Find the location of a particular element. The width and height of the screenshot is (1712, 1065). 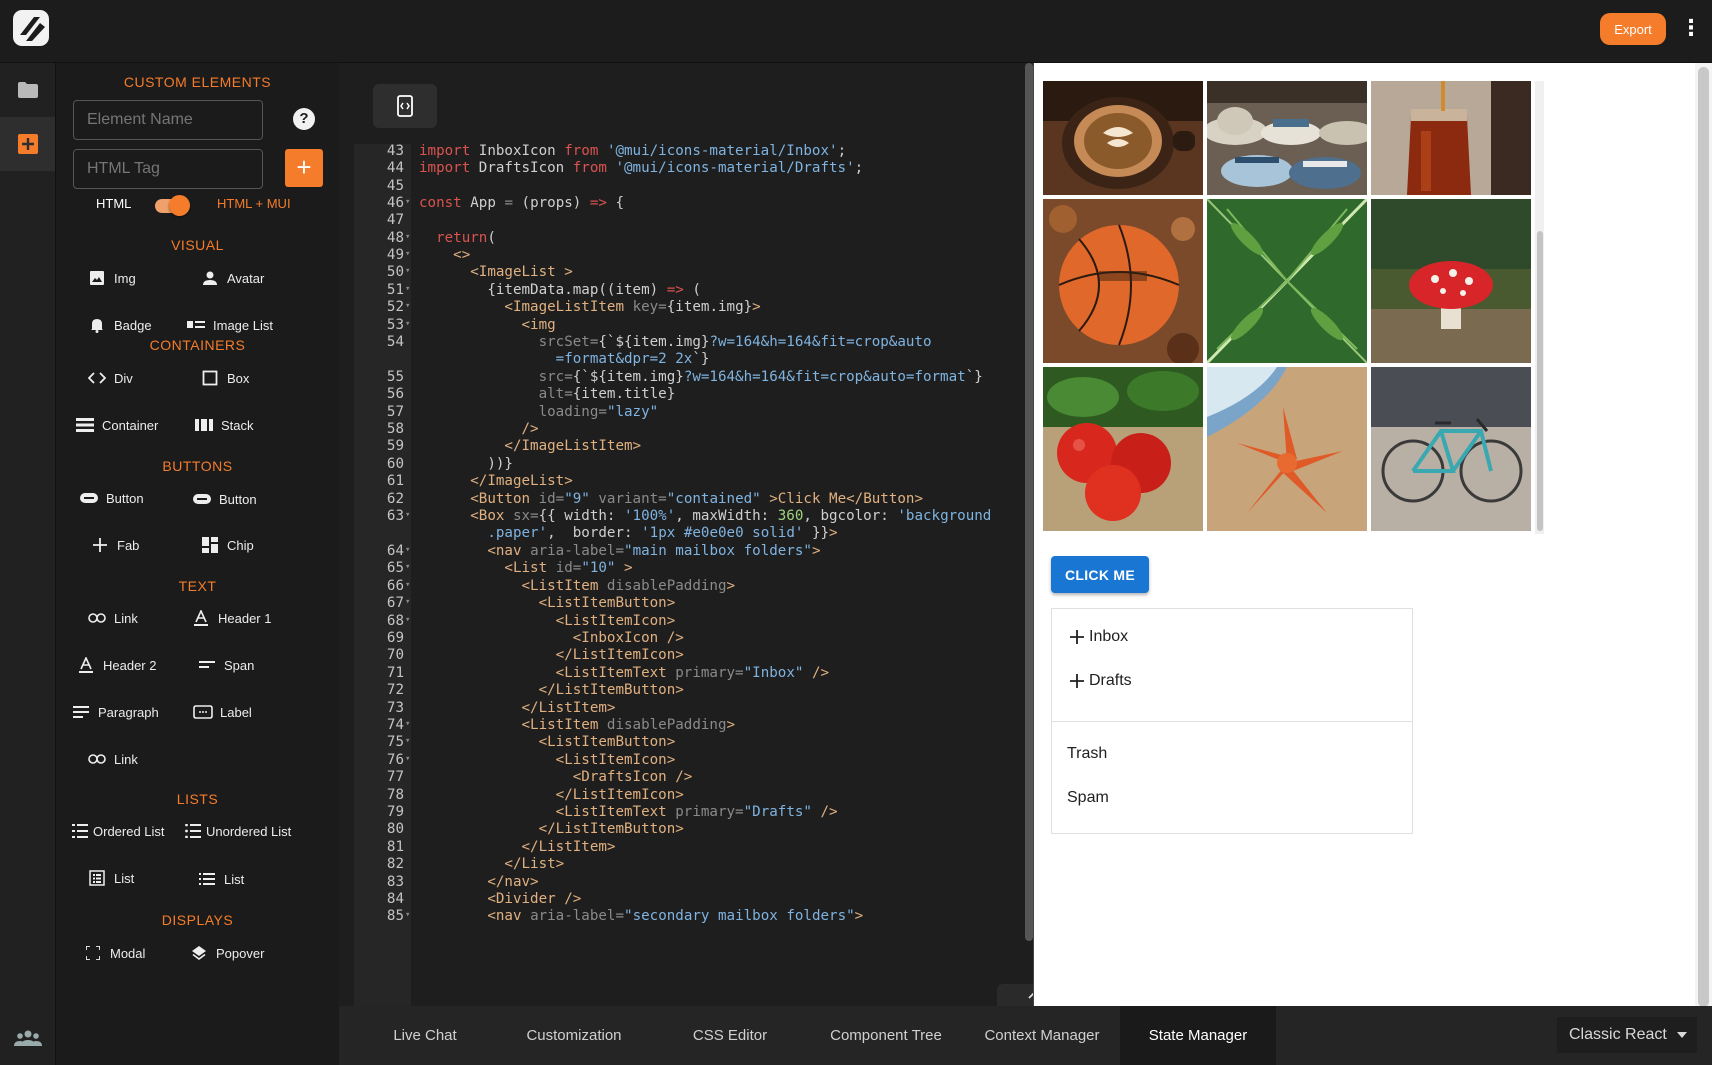

element-modal: Modal is located at coordinates (113, 953).